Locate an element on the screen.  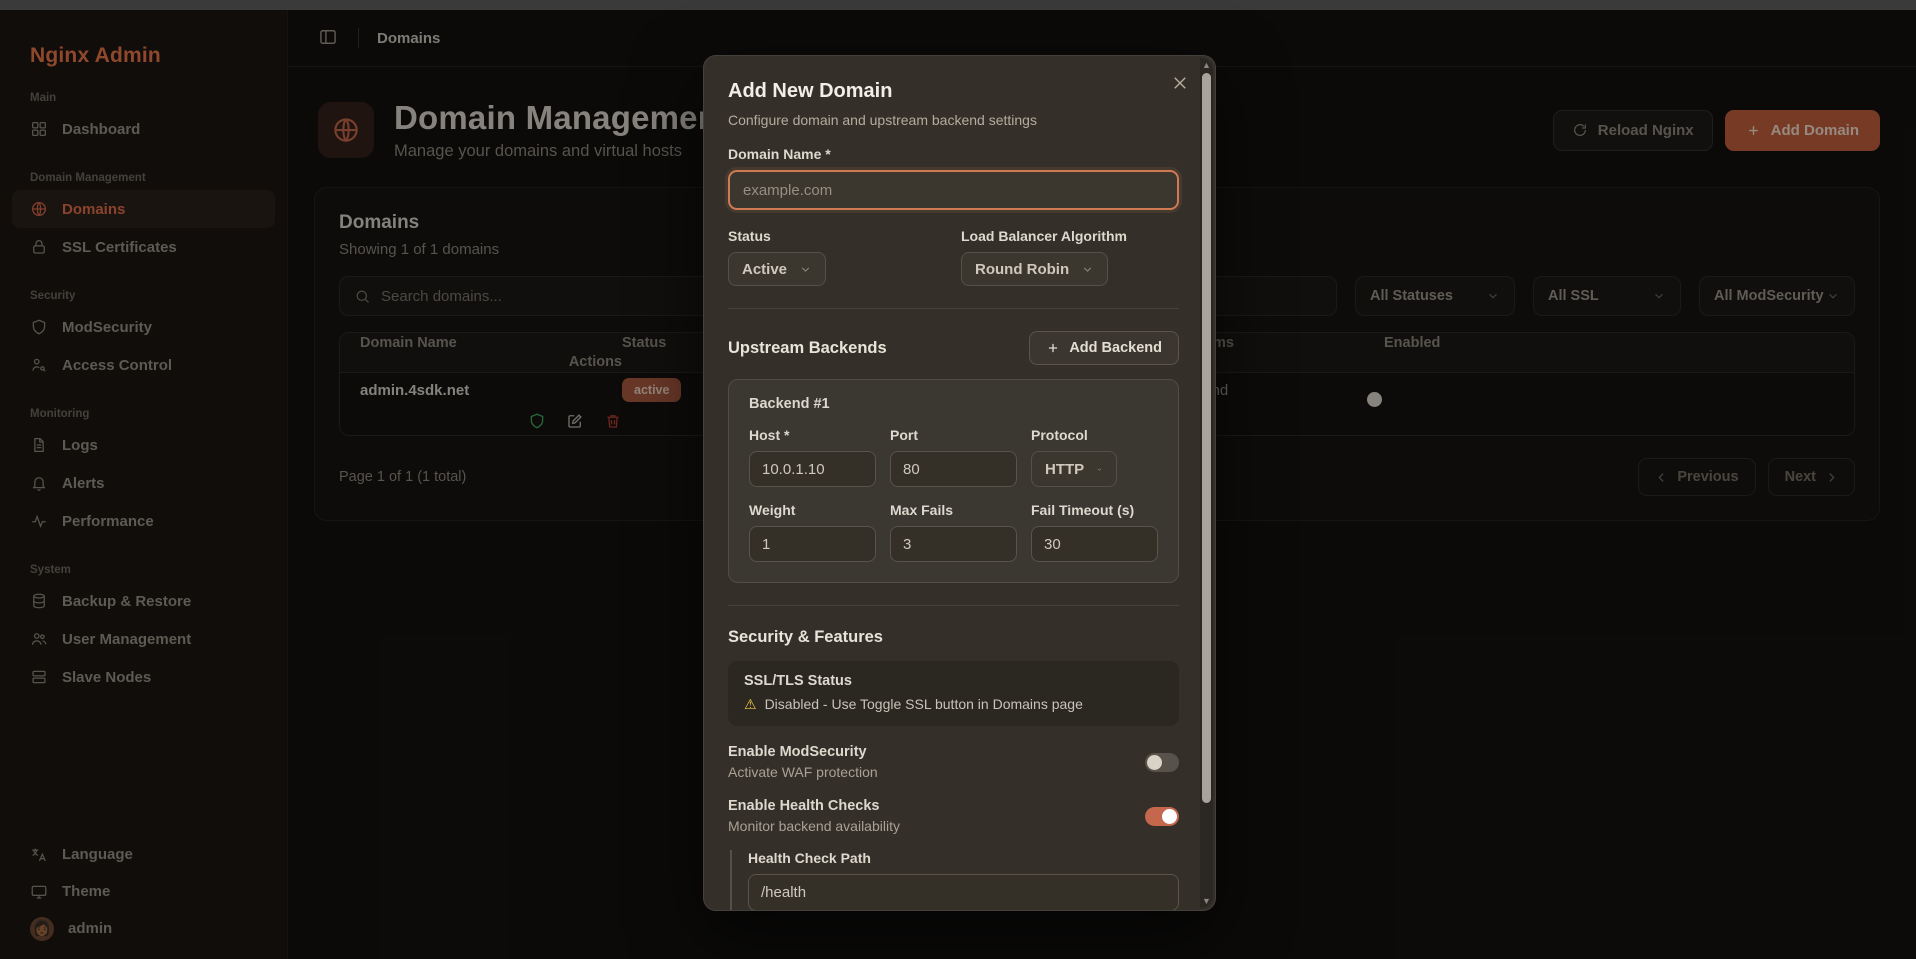
port-input is located at coordinates (953, 469).